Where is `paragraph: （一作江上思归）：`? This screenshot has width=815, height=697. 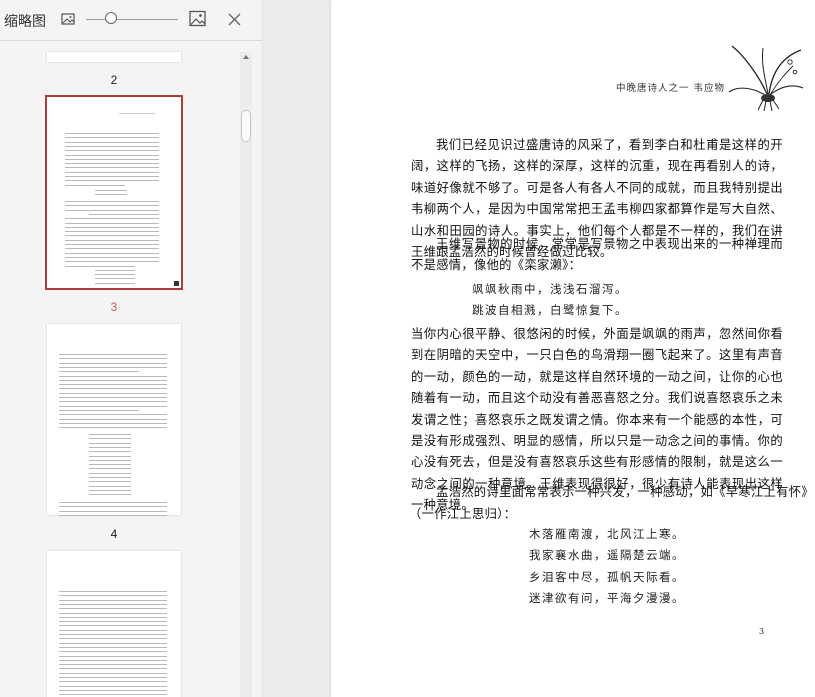 paragraph: （一作江上思归）： is located at coordinates (463, 514).